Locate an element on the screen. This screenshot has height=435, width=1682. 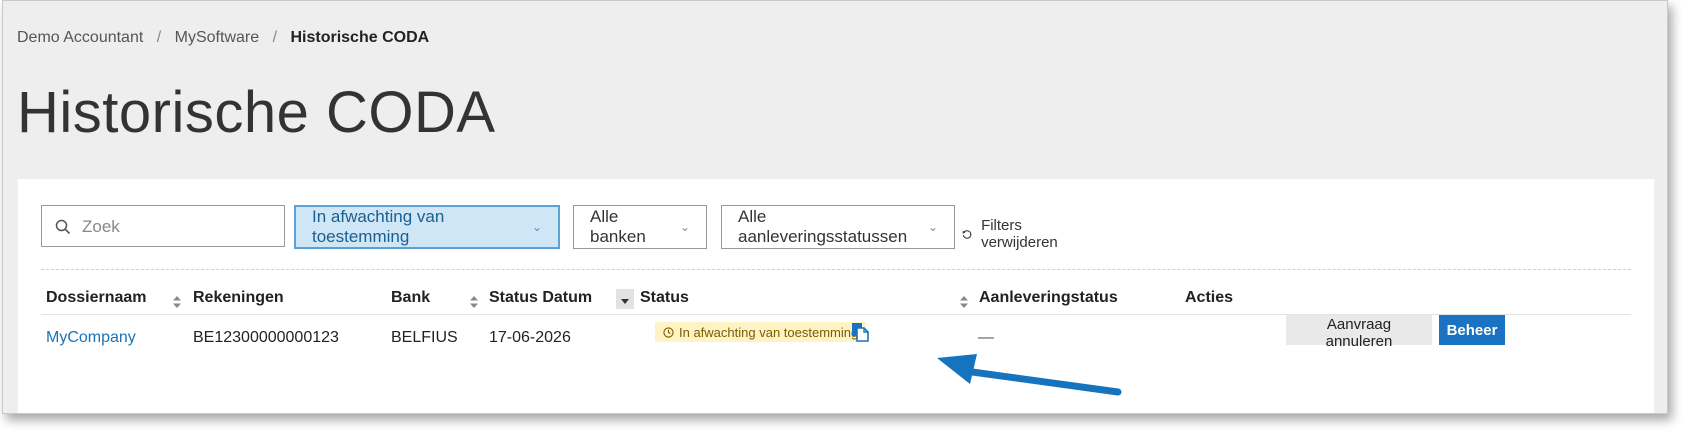
column-bank: Bank is located at coordinates (410, 298).